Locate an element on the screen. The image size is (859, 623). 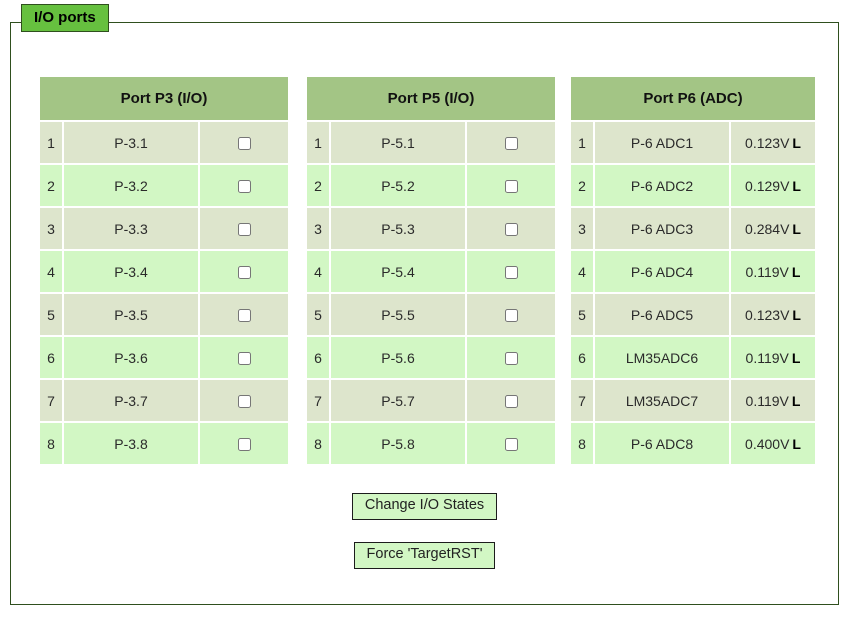
pin-label: P-3.3 is located at coordinates (131, 228).